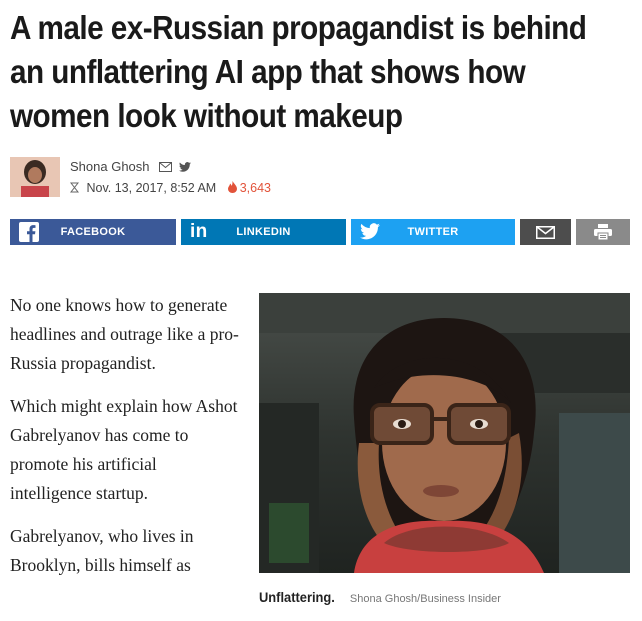  I want to click on headline-line: an unflattering AI app that shows how, so click(268, 71).